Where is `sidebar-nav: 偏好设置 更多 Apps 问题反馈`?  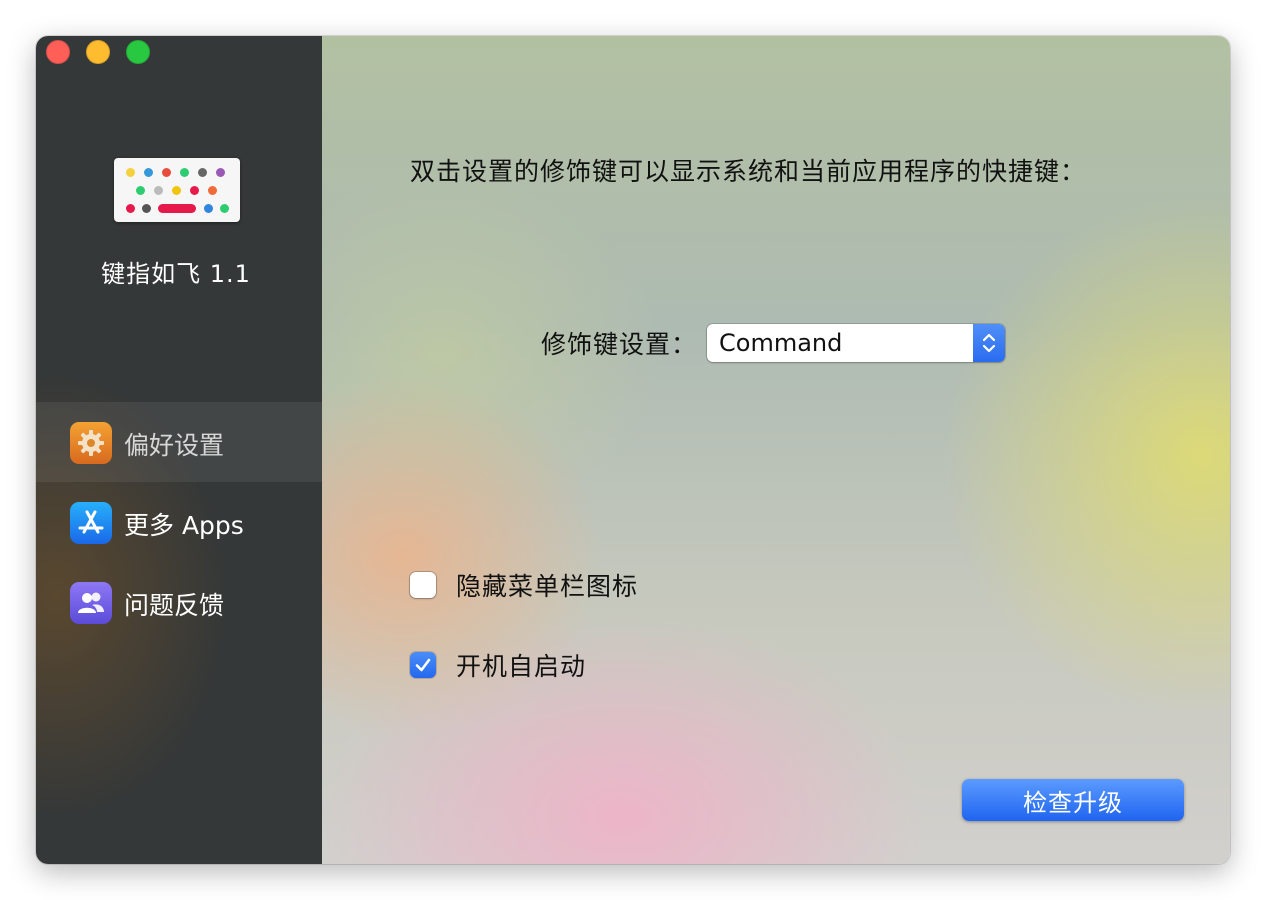 sidebar-nav: 偏好设置 更多 Apps 问题反馈 is located at coordinates (179, 522).